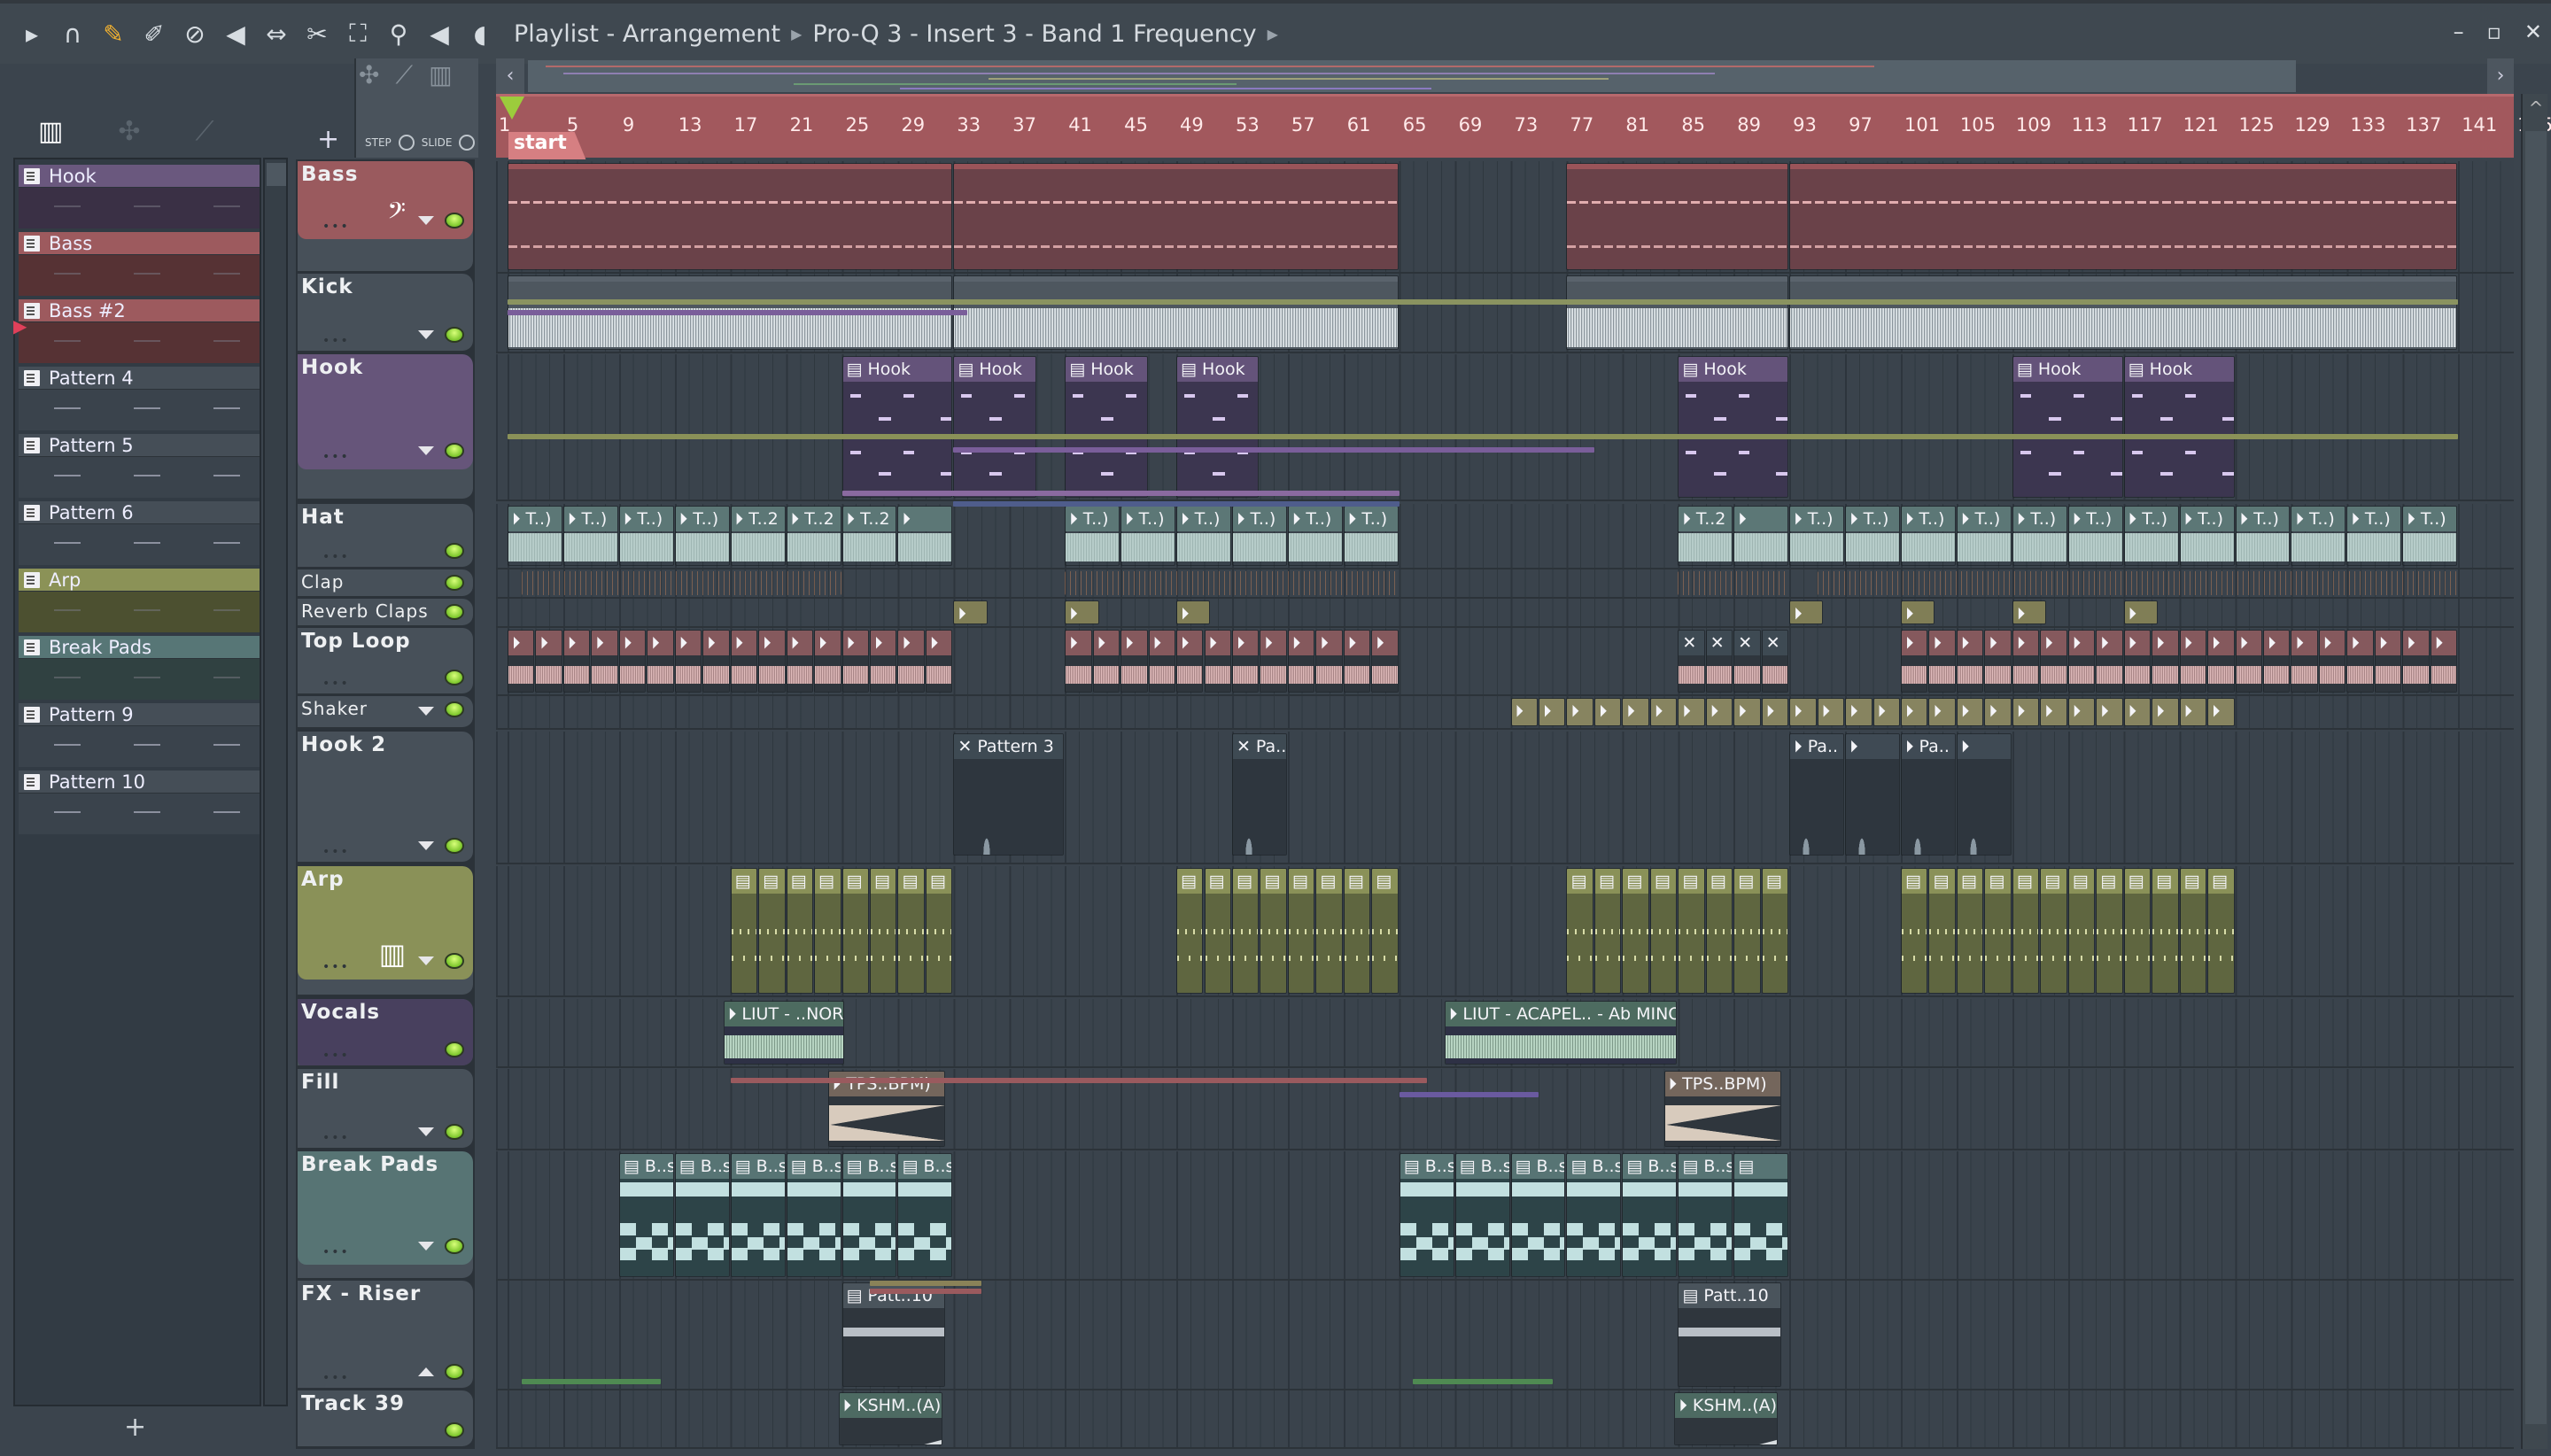 The height and width of the screenshot is (1456, 2551). What do you see at coordinates (1505, 798) in the screenshot?
I see `track-lane: ✕ Pattern 3 ✕ Pa.. ⏵ Pa.. ⏵ ⏵ Pa.. ⏵` at bounding box center [1505, 798].